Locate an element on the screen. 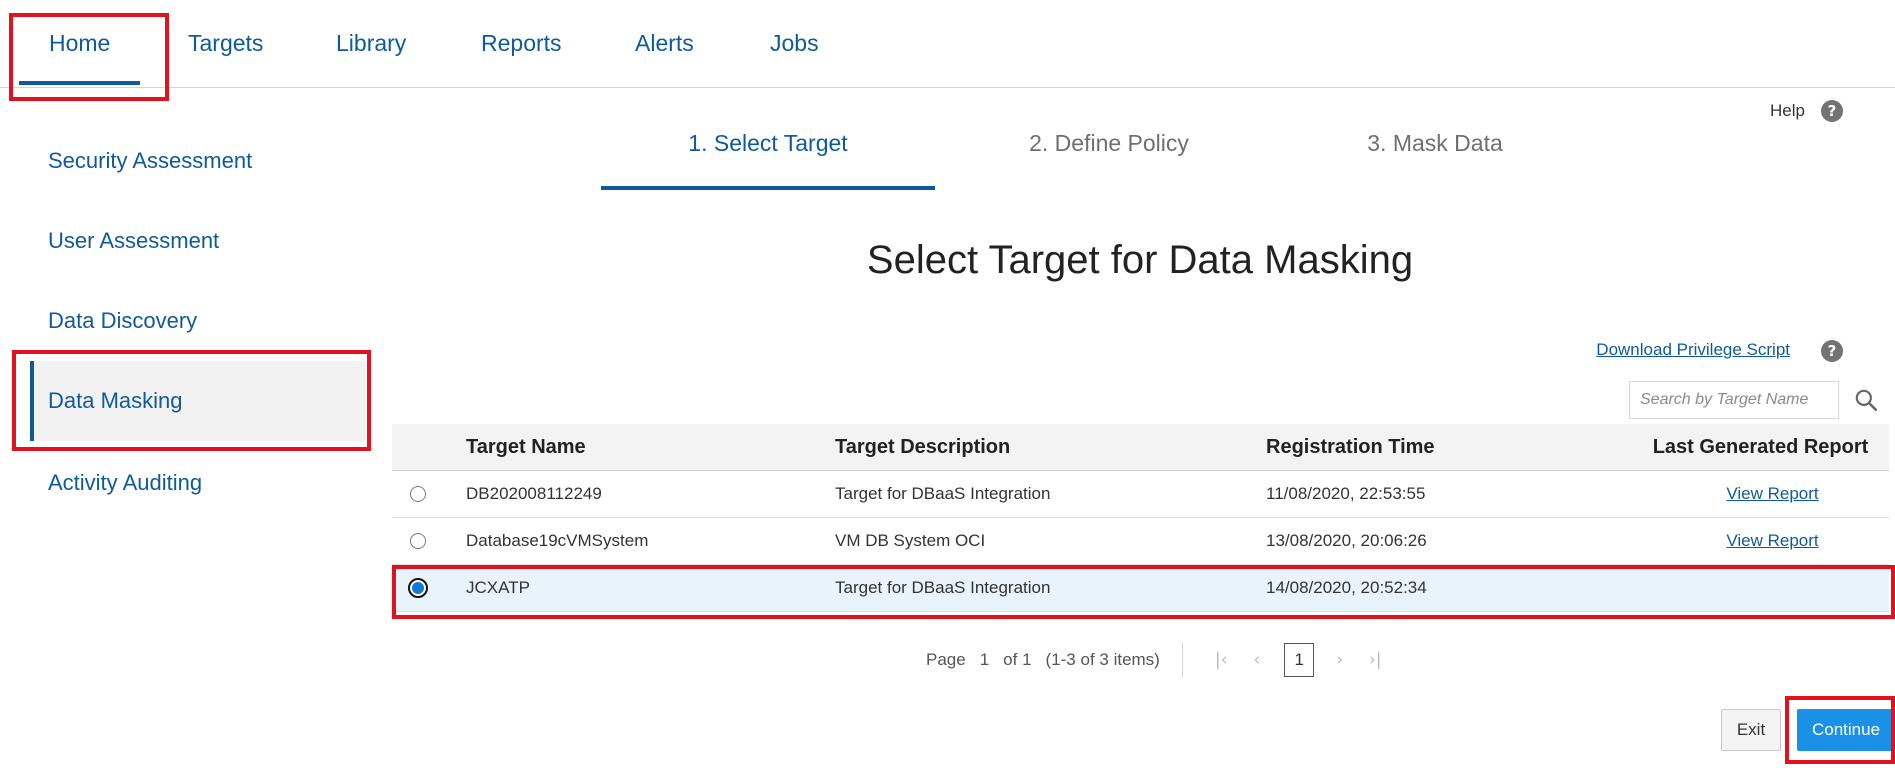 Image resolution: width=1895 pixels, height=771 pixels. last-page-icon: ›| is located at coordinates (1375, 660).